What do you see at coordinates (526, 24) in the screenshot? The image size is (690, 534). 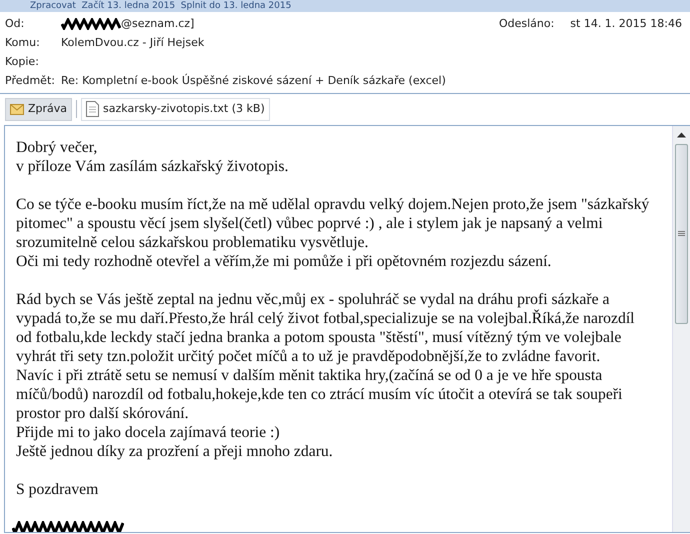 I see `field-label: Odesláno:` at bounding box center [526, 24].